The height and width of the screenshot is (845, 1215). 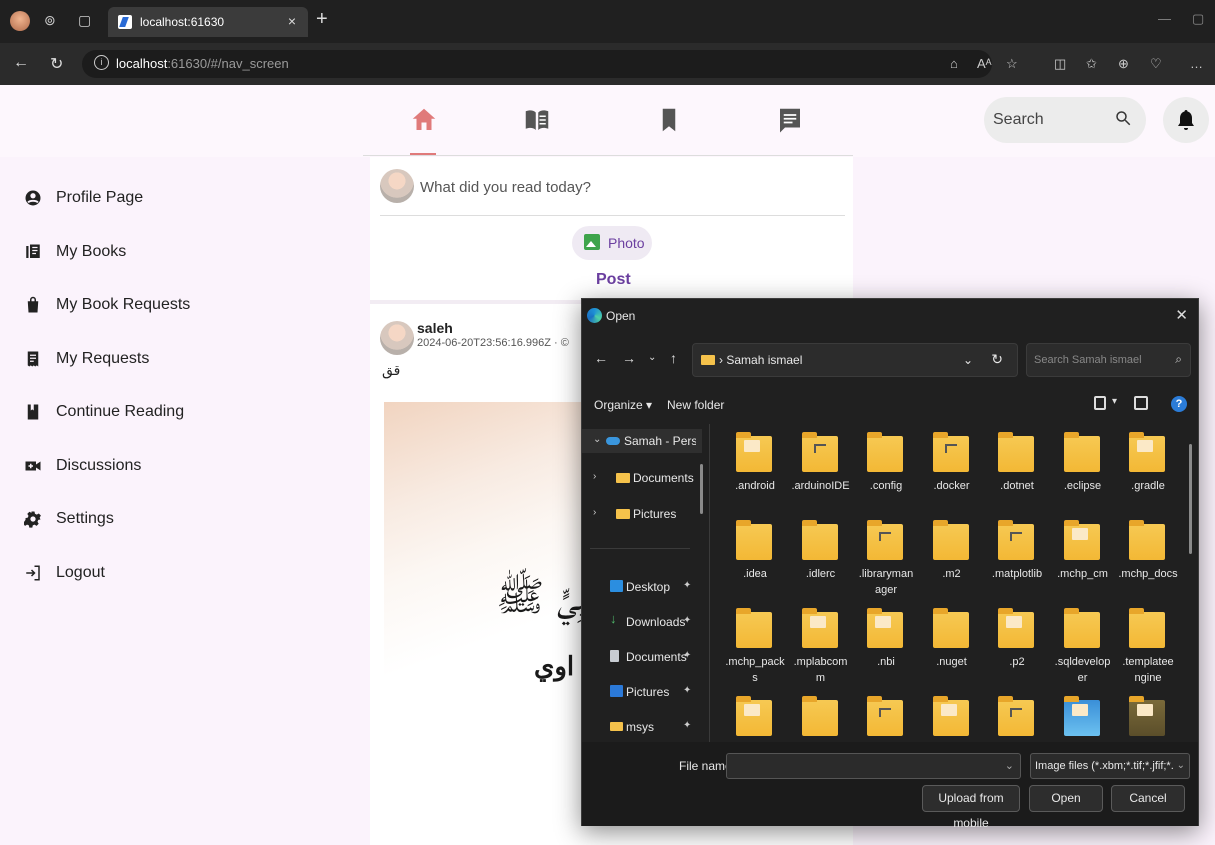 I want to click on file-item: .mplabcom m, so click(x=821, y=643).